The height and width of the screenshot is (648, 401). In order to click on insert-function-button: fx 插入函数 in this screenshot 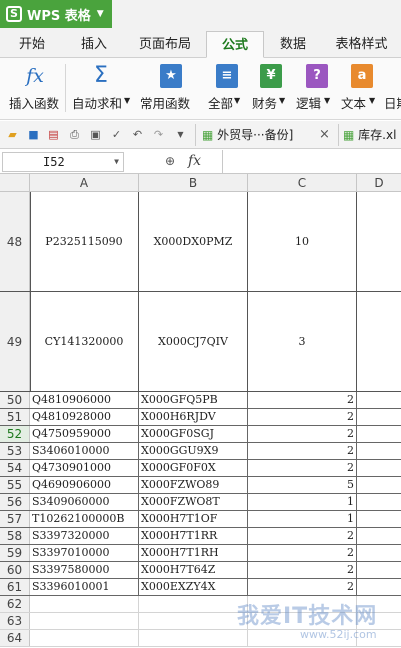, I will do `click(33, 89)`.